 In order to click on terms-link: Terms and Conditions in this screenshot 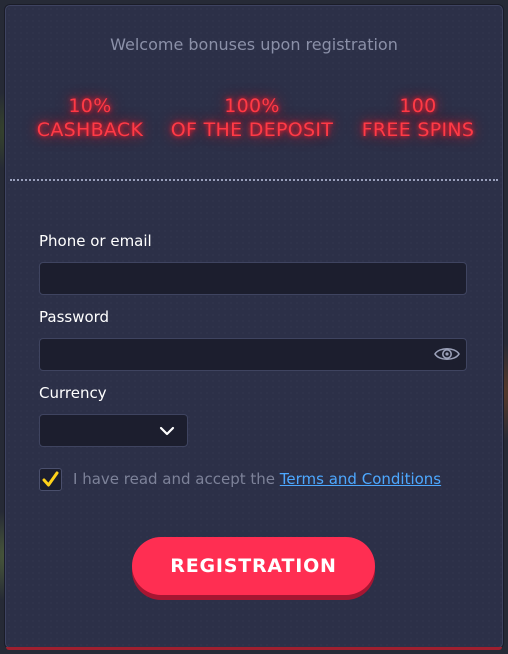, I will do `click(360, 479)`.